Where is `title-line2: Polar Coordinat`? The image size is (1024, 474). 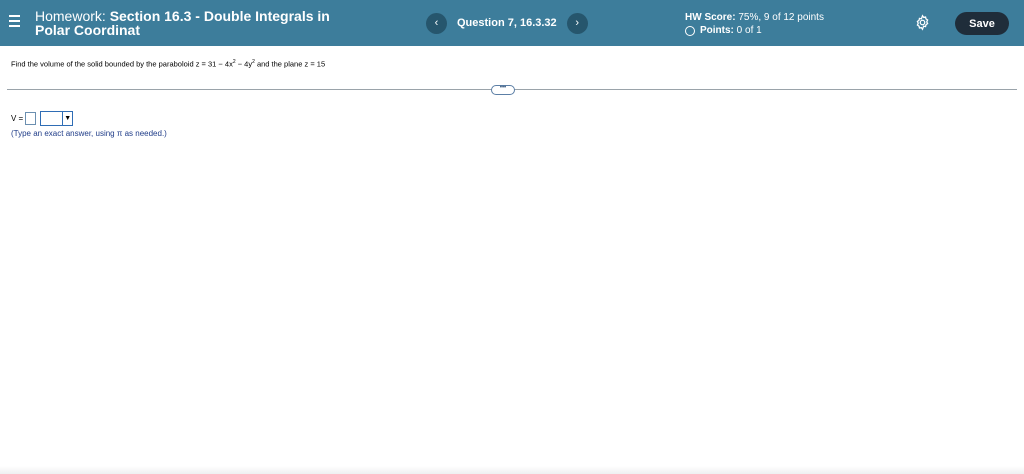
title-line2: Polar Coordinat is located at coordinates (88, 30).